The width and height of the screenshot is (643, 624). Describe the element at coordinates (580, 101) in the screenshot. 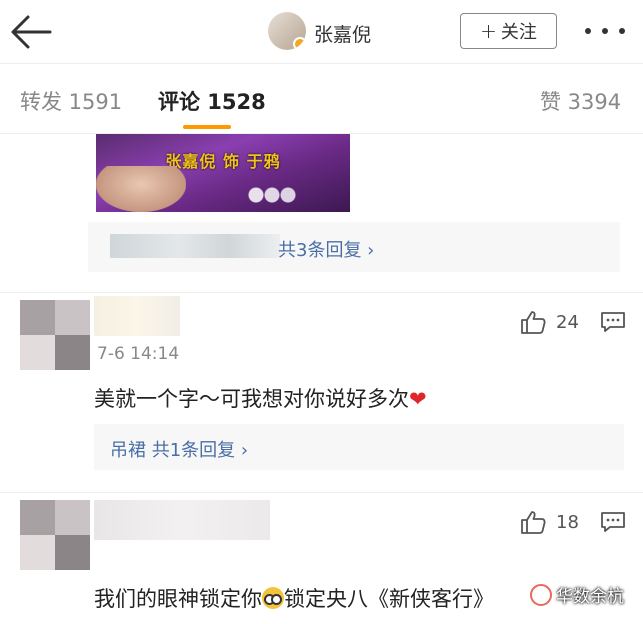

I see `tab-like: 赞 3394` at that location.